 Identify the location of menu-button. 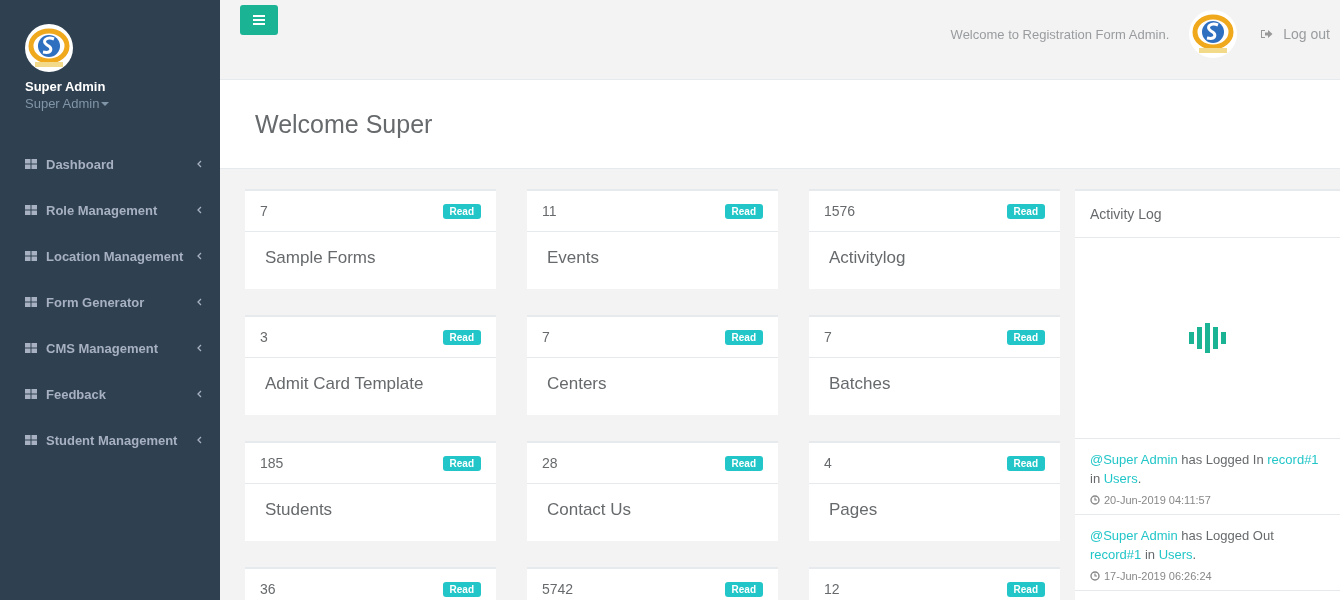
(259, 20).